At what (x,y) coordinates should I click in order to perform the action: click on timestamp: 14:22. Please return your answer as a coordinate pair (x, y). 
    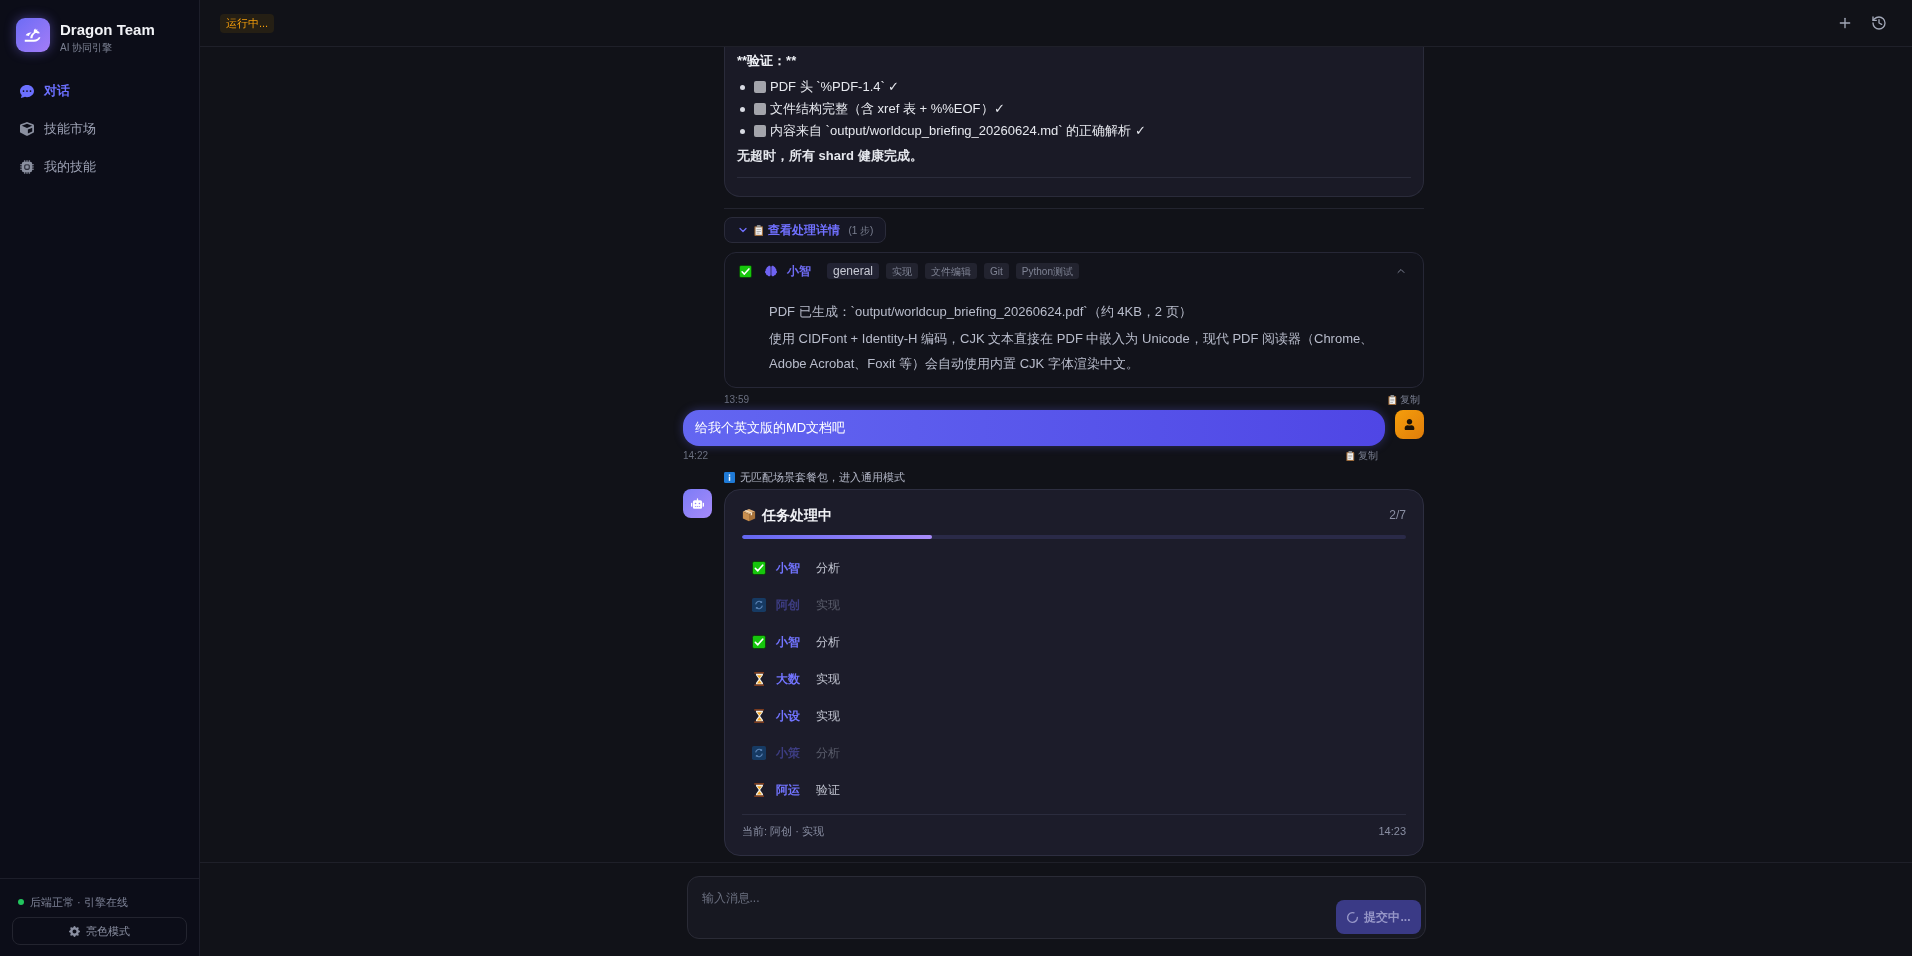
    Looking at the image, I should click on (696, 456).